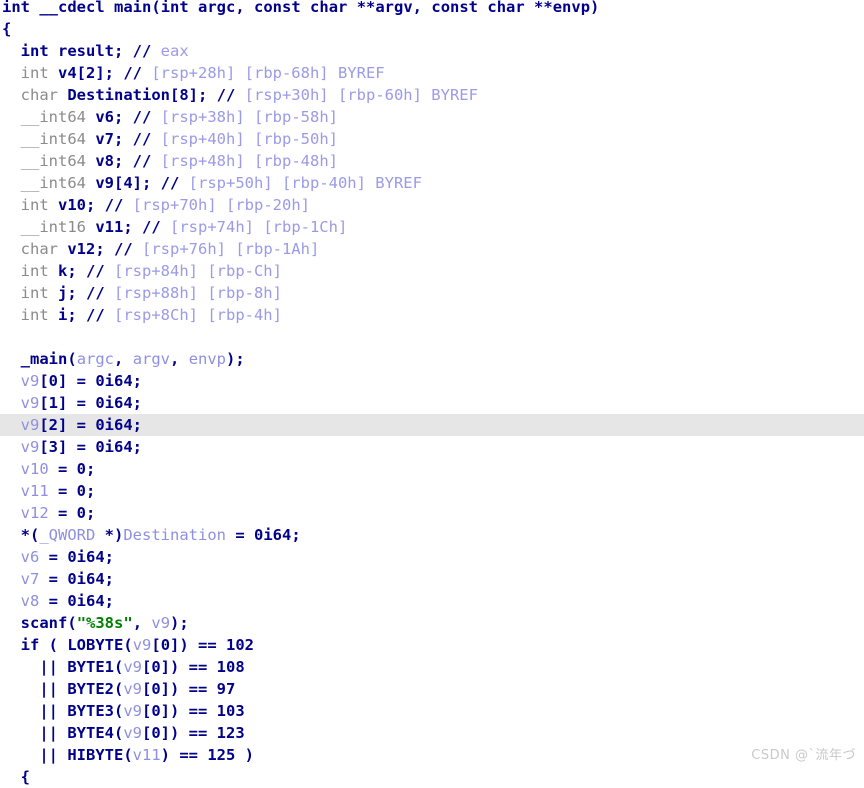  I want to click on code-token-key: **argv,, so click(389, 8).